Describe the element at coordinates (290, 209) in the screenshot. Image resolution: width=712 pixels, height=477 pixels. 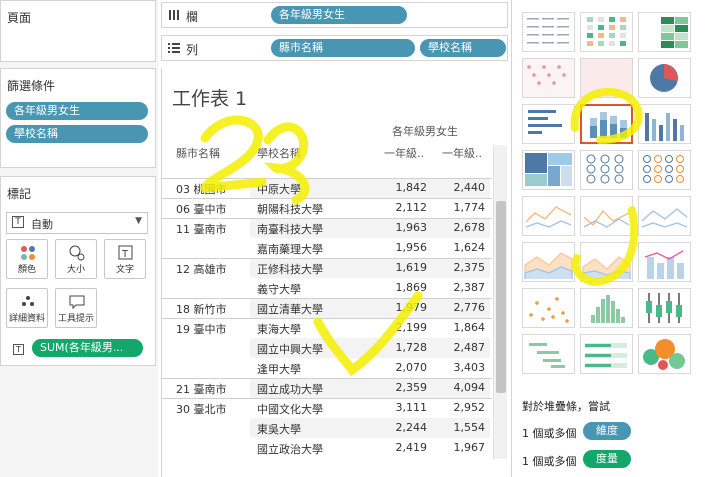
I see `cell-school: 朝陽科技大學` at that location.